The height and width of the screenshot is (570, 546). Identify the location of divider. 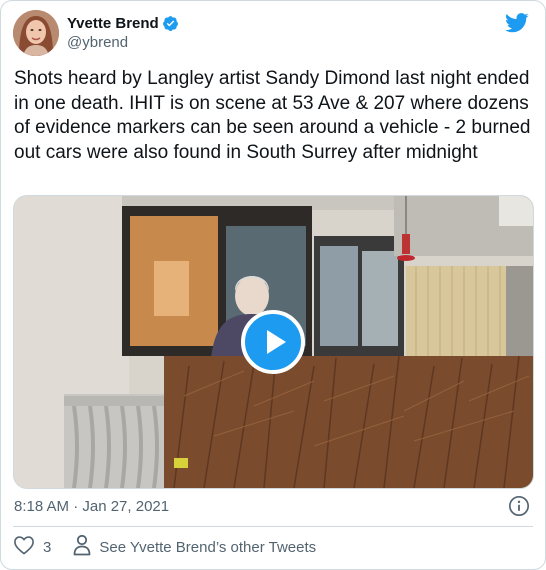
(273, 526).